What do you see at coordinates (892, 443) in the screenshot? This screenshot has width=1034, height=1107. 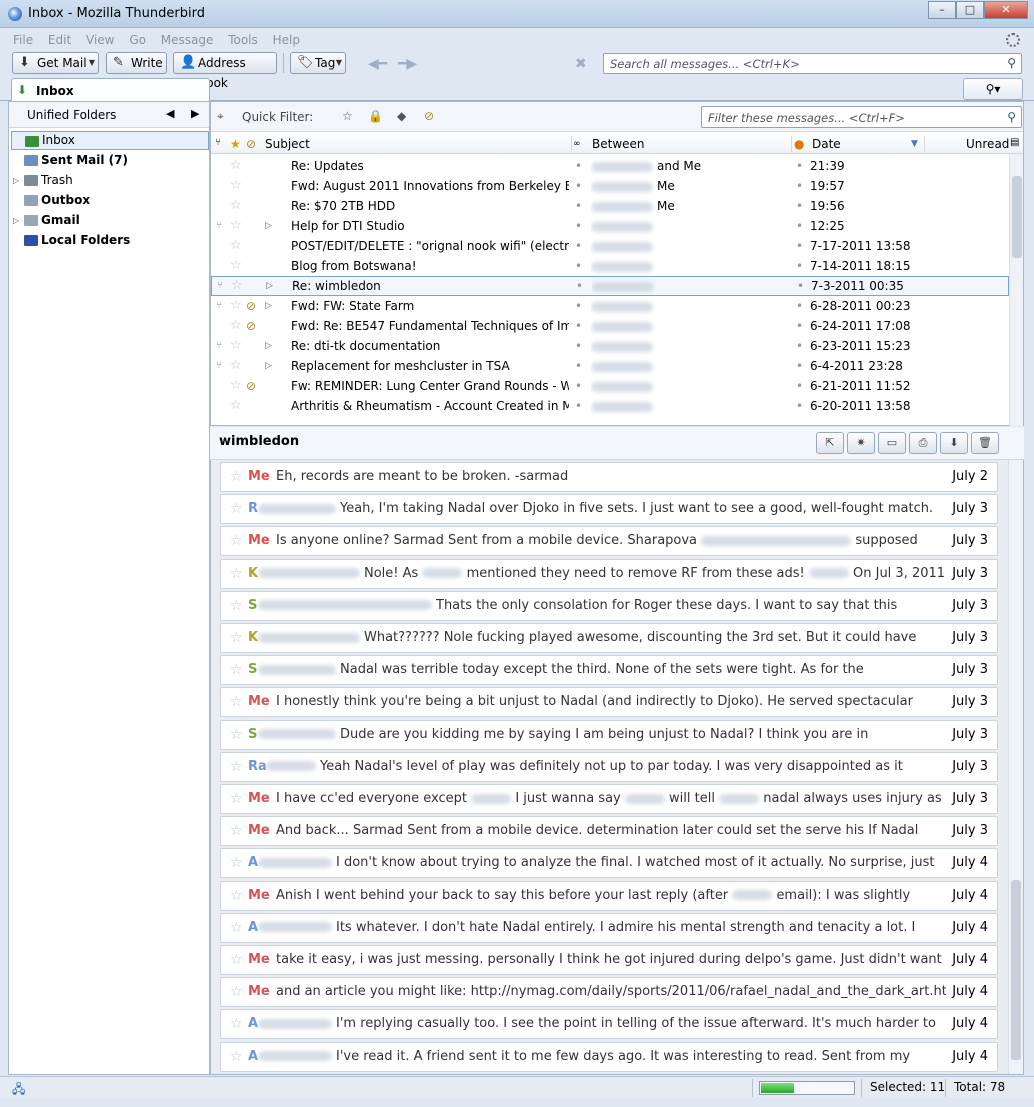 I see `archive-button: ▭` at bounding box center [892, 443].